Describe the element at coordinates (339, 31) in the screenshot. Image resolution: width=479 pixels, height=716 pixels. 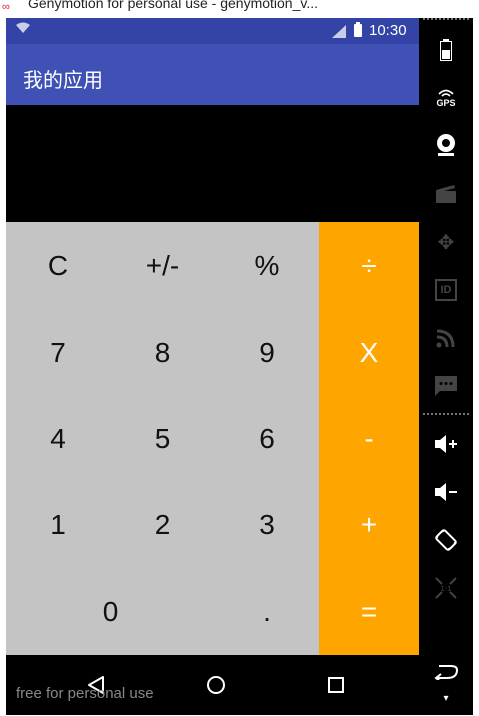
I see `signal-icon` at that location.